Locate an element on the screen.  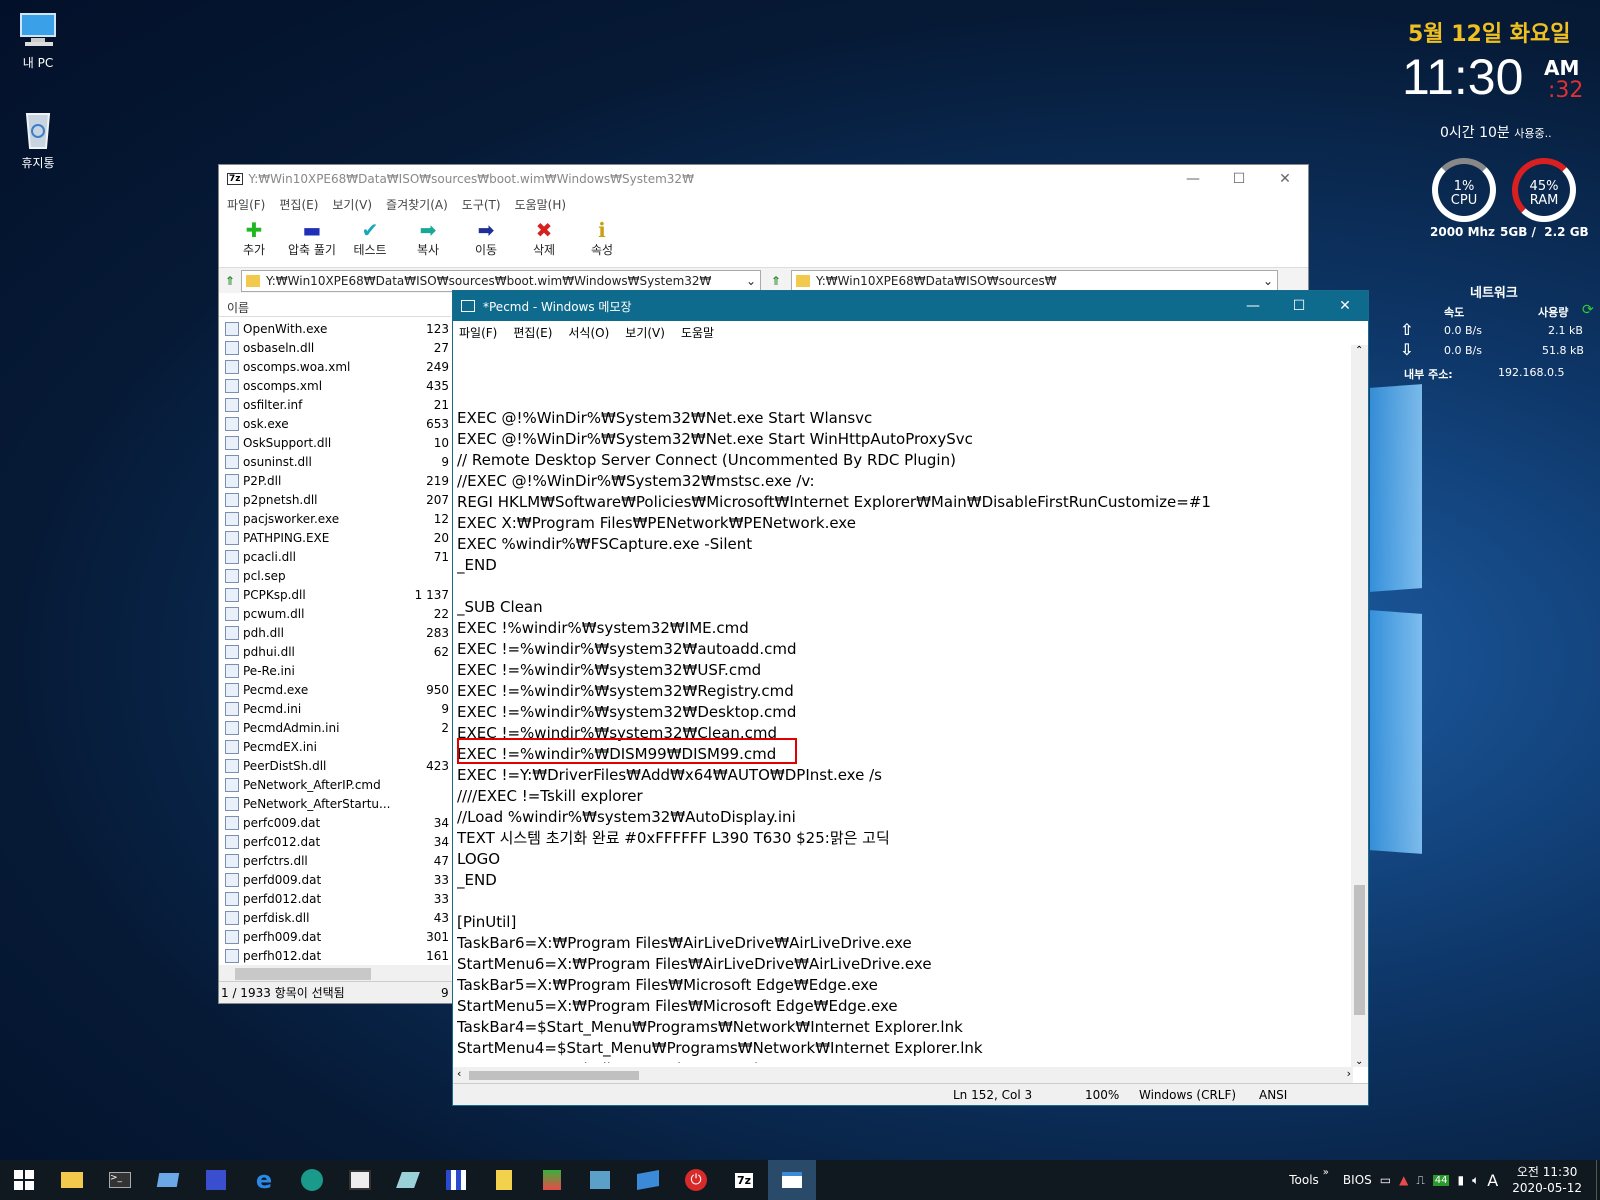
taskbar-power: ⏻ is located at coordinates (696, 1180).